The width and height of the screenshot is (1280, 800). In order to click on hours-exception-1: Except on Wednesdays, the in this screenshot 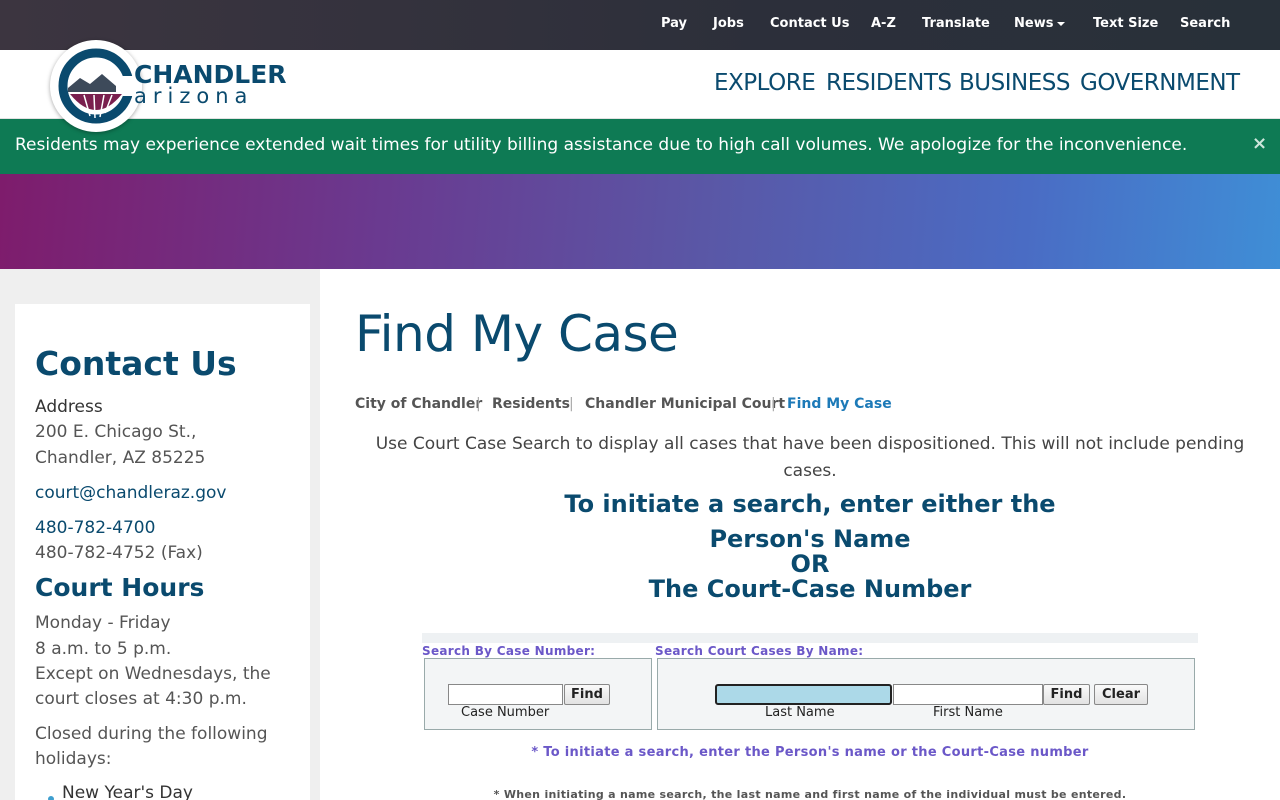, I will do `click(153, 674)`.